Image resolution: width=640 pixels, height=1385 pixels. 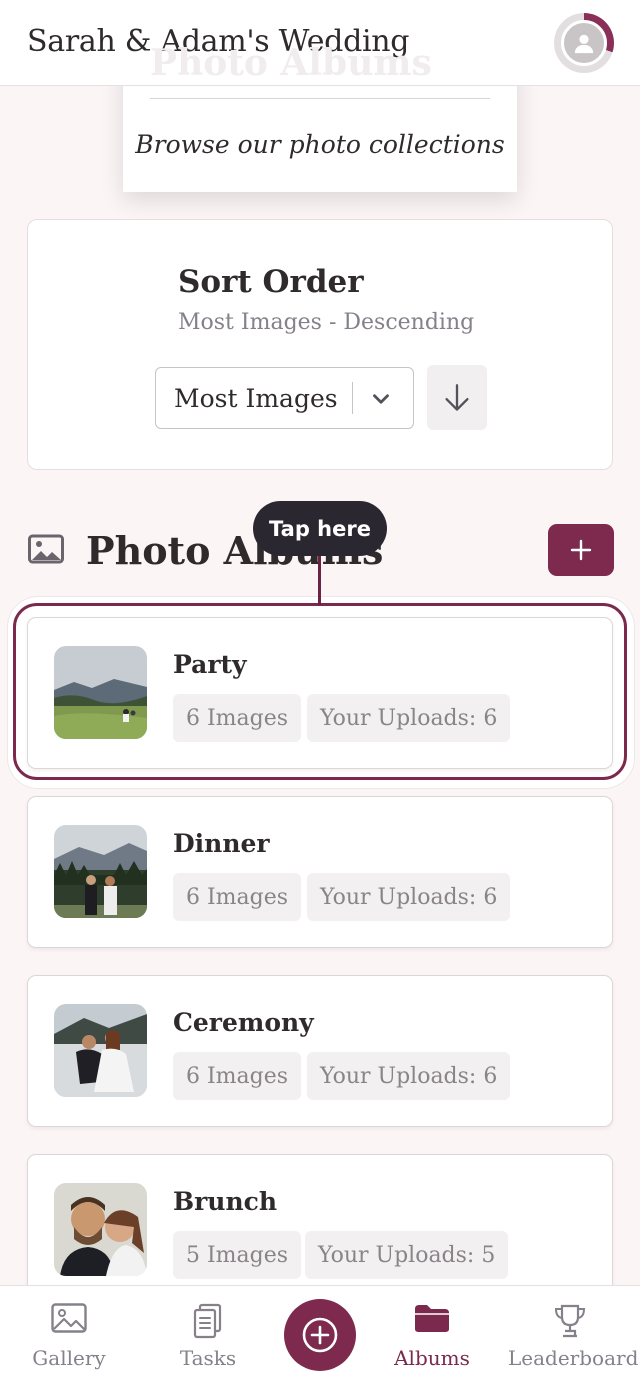 What do you see at coordinates (320, 528) in the screenshot?
I see `tap-here-tooltip: Tap here` at bounding box center [320, 528].